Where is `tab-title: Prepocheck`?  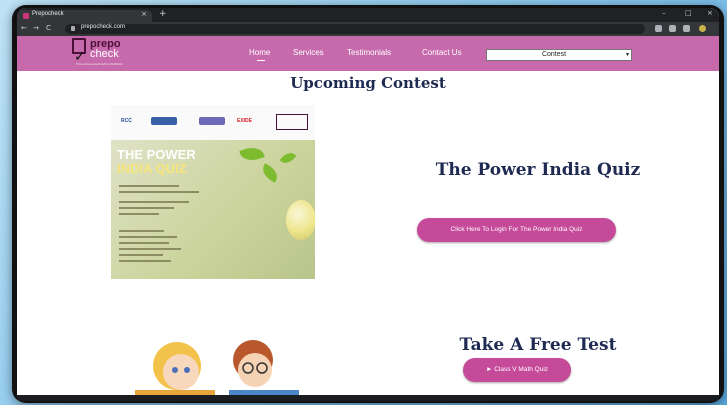 tab-title: Prepocheck is located at coordinates (48, 14).